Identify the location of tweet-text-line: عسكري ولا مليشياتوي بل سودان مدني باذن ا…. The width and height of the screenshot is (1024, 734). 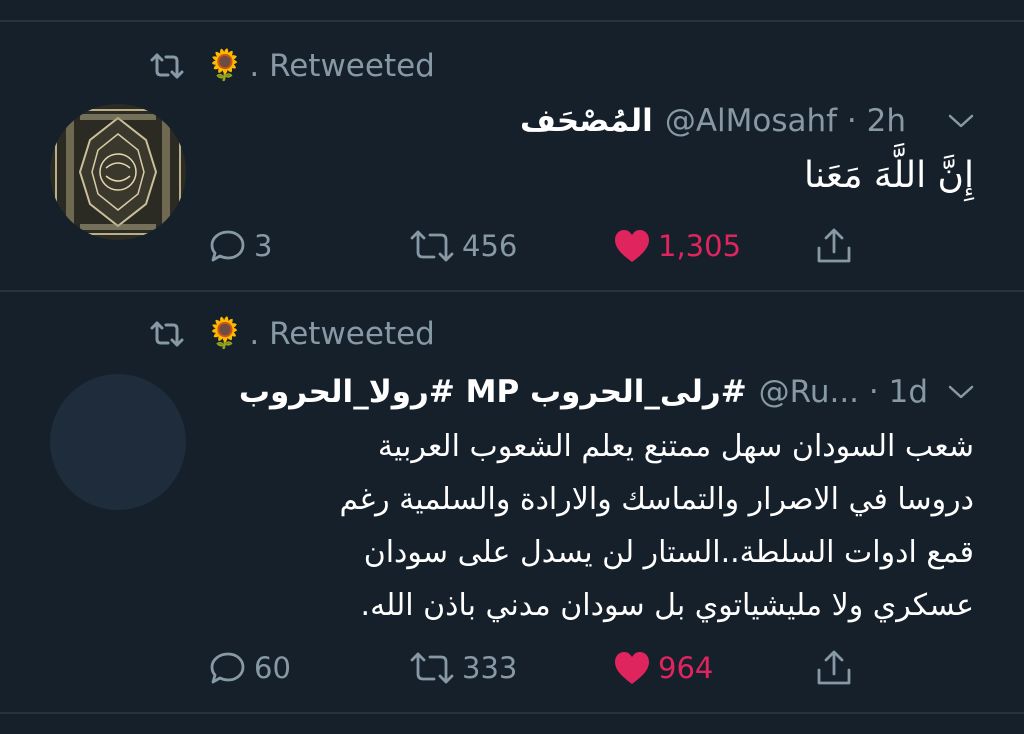
(667, 605).